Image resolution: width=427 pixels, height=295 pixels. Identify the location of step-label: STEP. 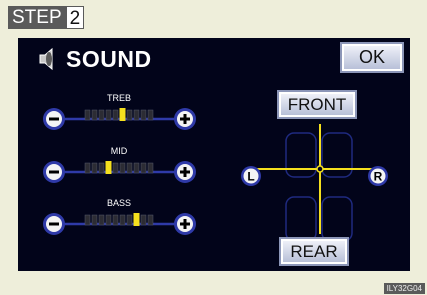
(37, 17).